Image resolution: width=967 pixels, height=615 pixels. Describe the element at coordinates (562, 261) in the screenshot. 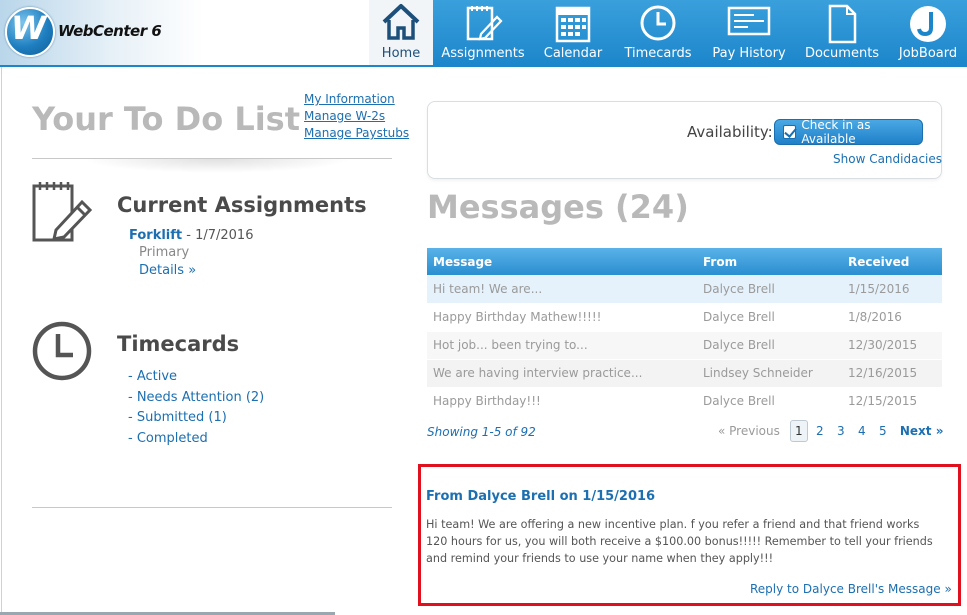

I see `column-header-message: Message` at that location.